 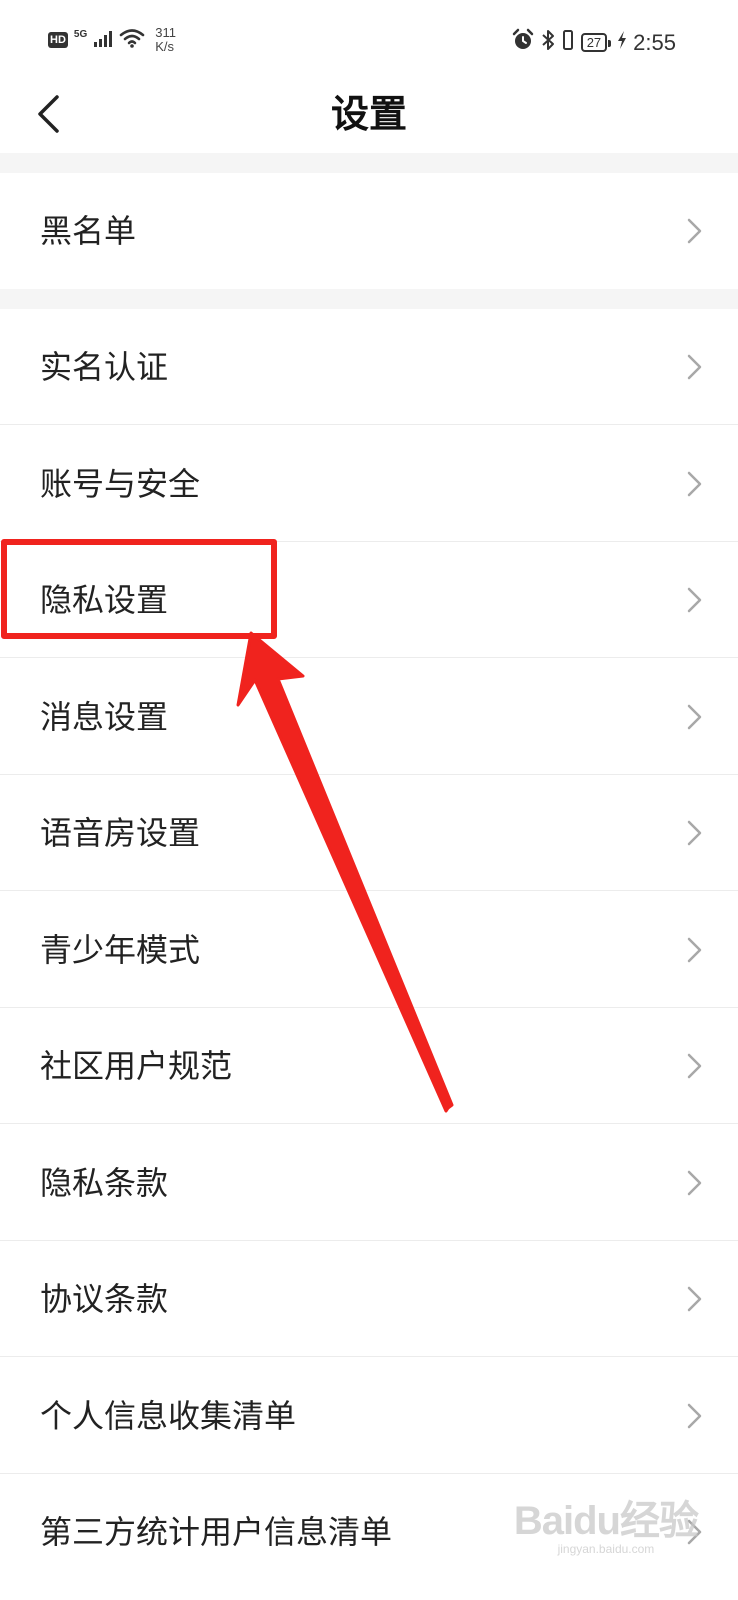 What do you see at coordinates (168, 1416) in the screenshot?
I see `settings-item-label: 个人信息收集清单` at bounding box center [168, 1416].